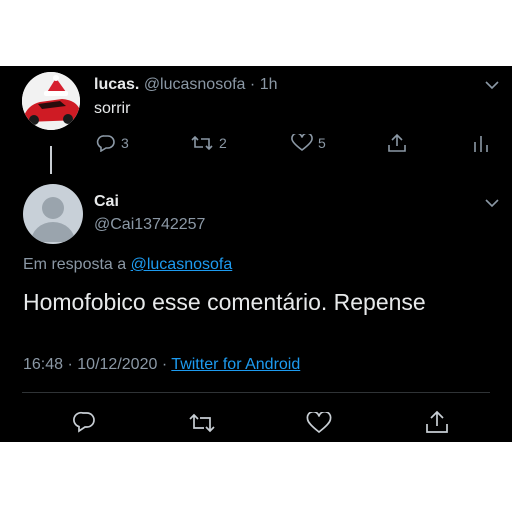 The image size is (512, 512). I want to click on parent-share-button, so click(397, 143).